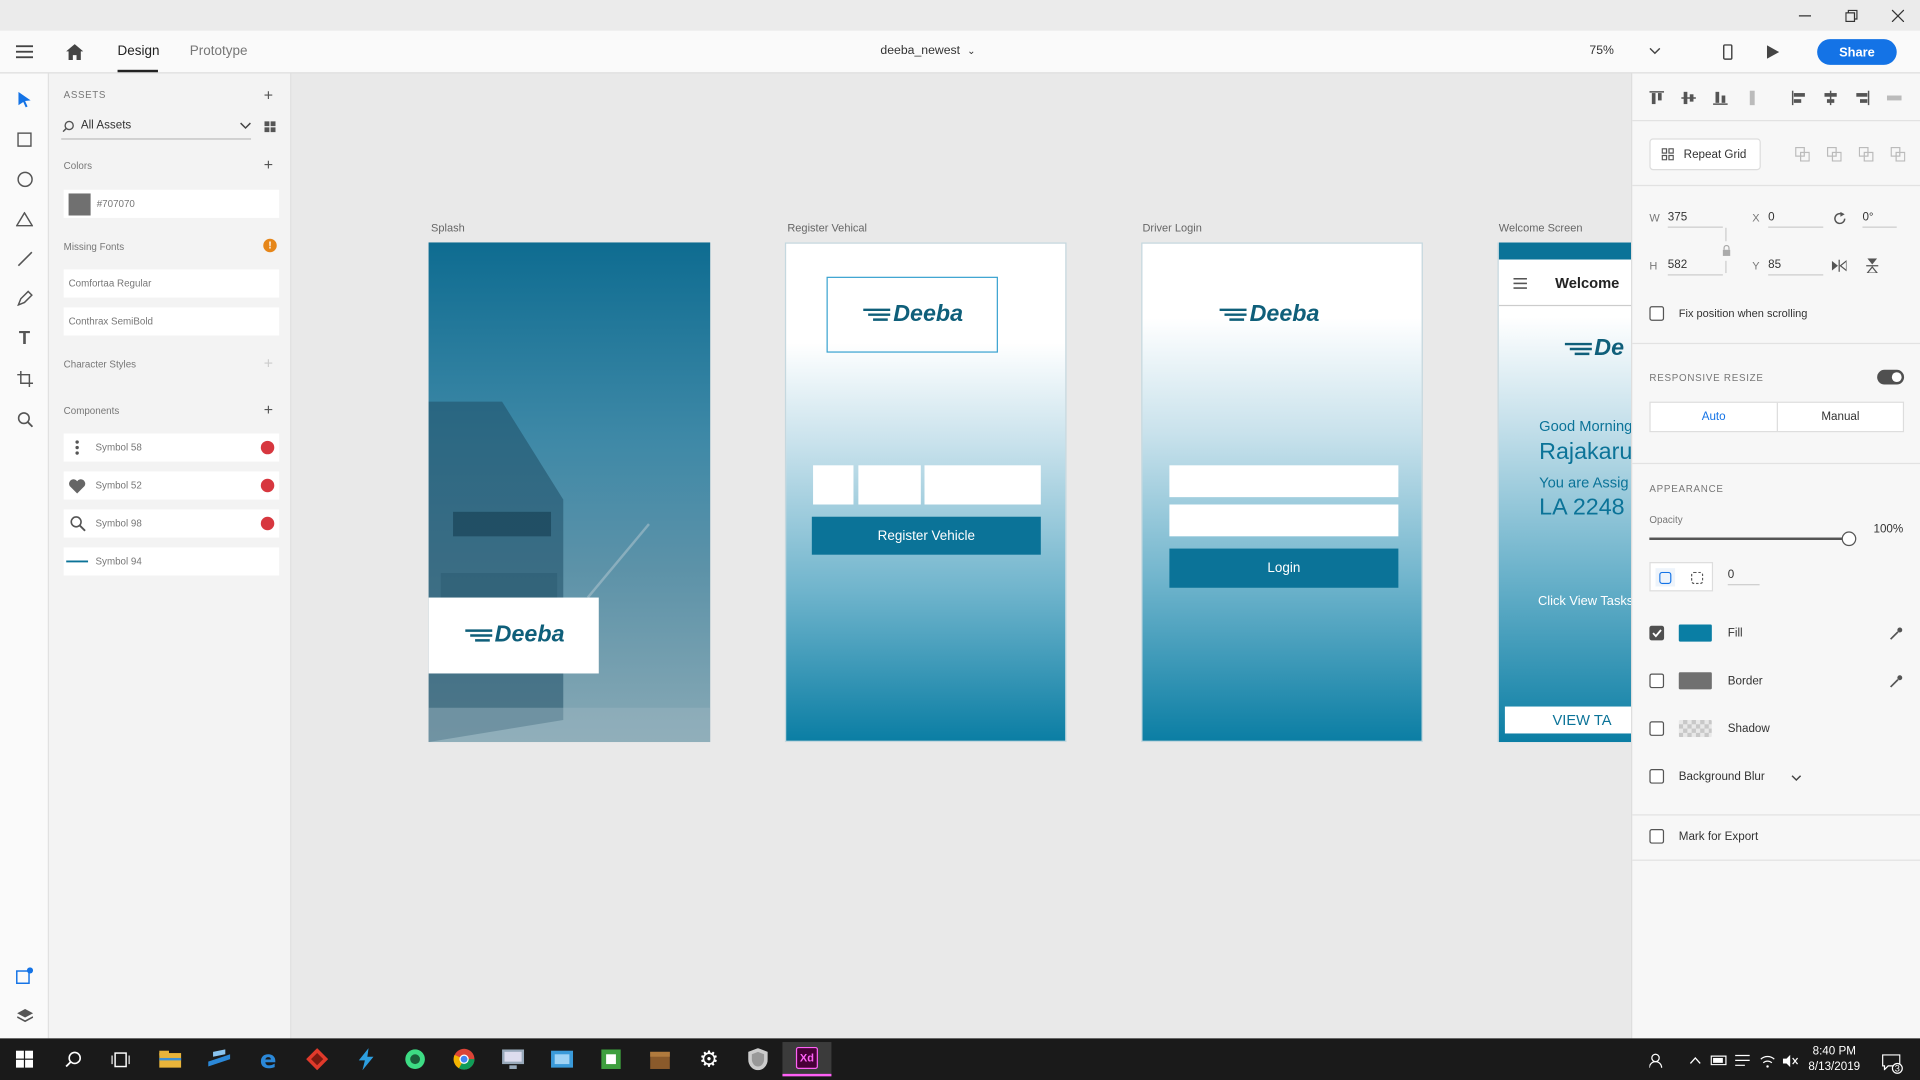  Describe the element at coordinates (1898, 15) in the screenshot. I see `close-icon` at that location.